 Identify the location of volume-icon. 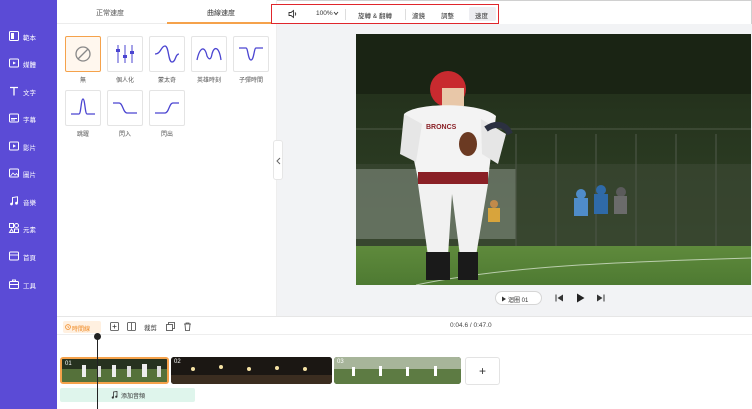
(293, 14).